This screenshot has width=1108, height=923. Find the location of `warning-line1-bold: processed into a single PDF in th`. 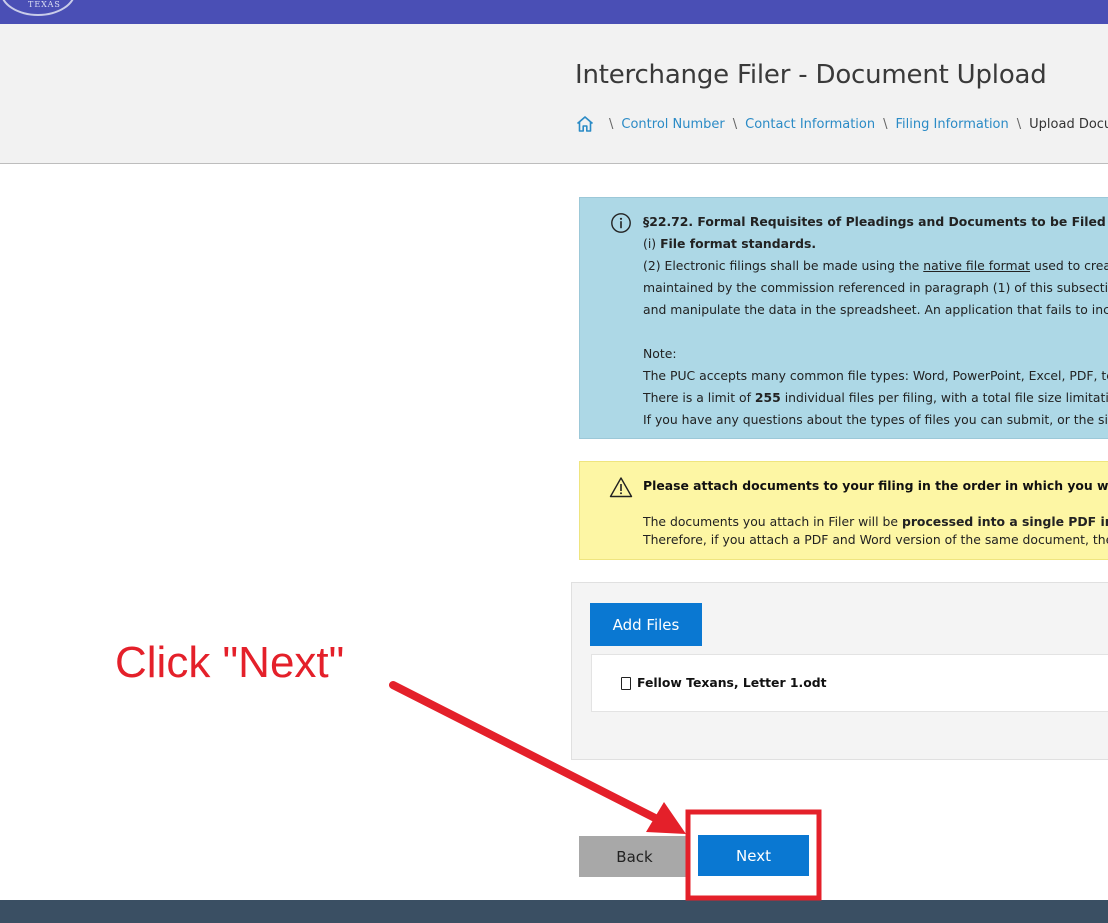

warning-line1-bold: processed into a single PDF in th is located at coordinates (1004, 521).